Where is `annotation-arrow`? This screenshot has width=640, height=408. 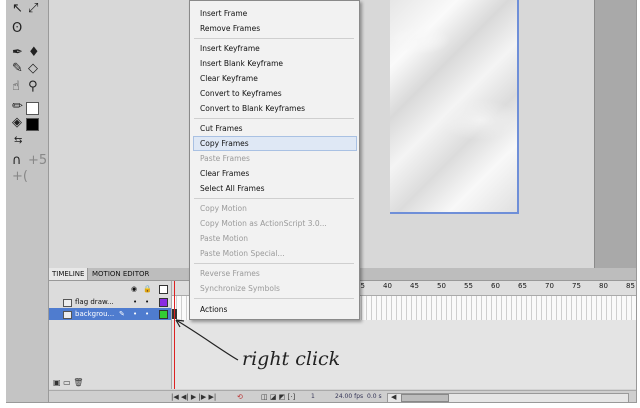 annotation-arrow is located at coordinates (207, 340).